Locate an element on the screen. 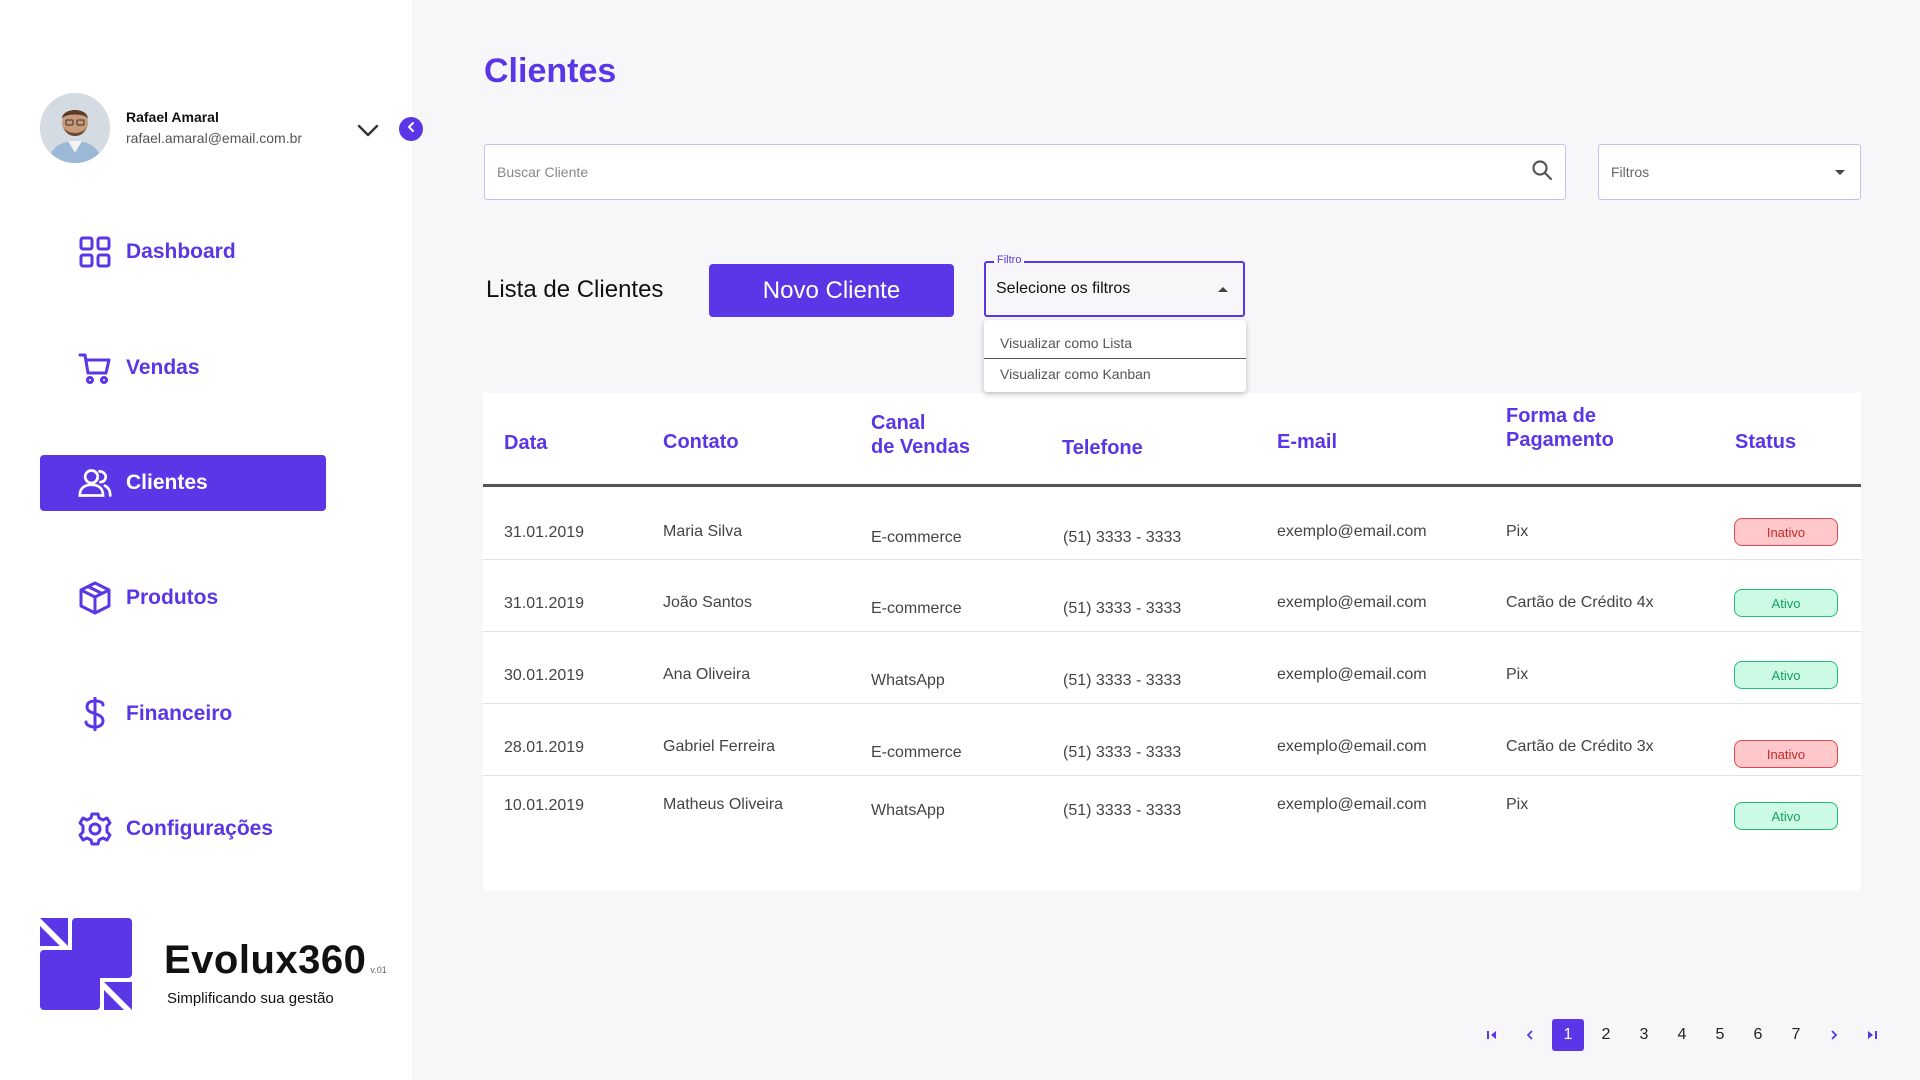 This screenshot has width=1920, height=1080. sidebar-item-configuracoes: Configurações is located at coordinates (183, 829).